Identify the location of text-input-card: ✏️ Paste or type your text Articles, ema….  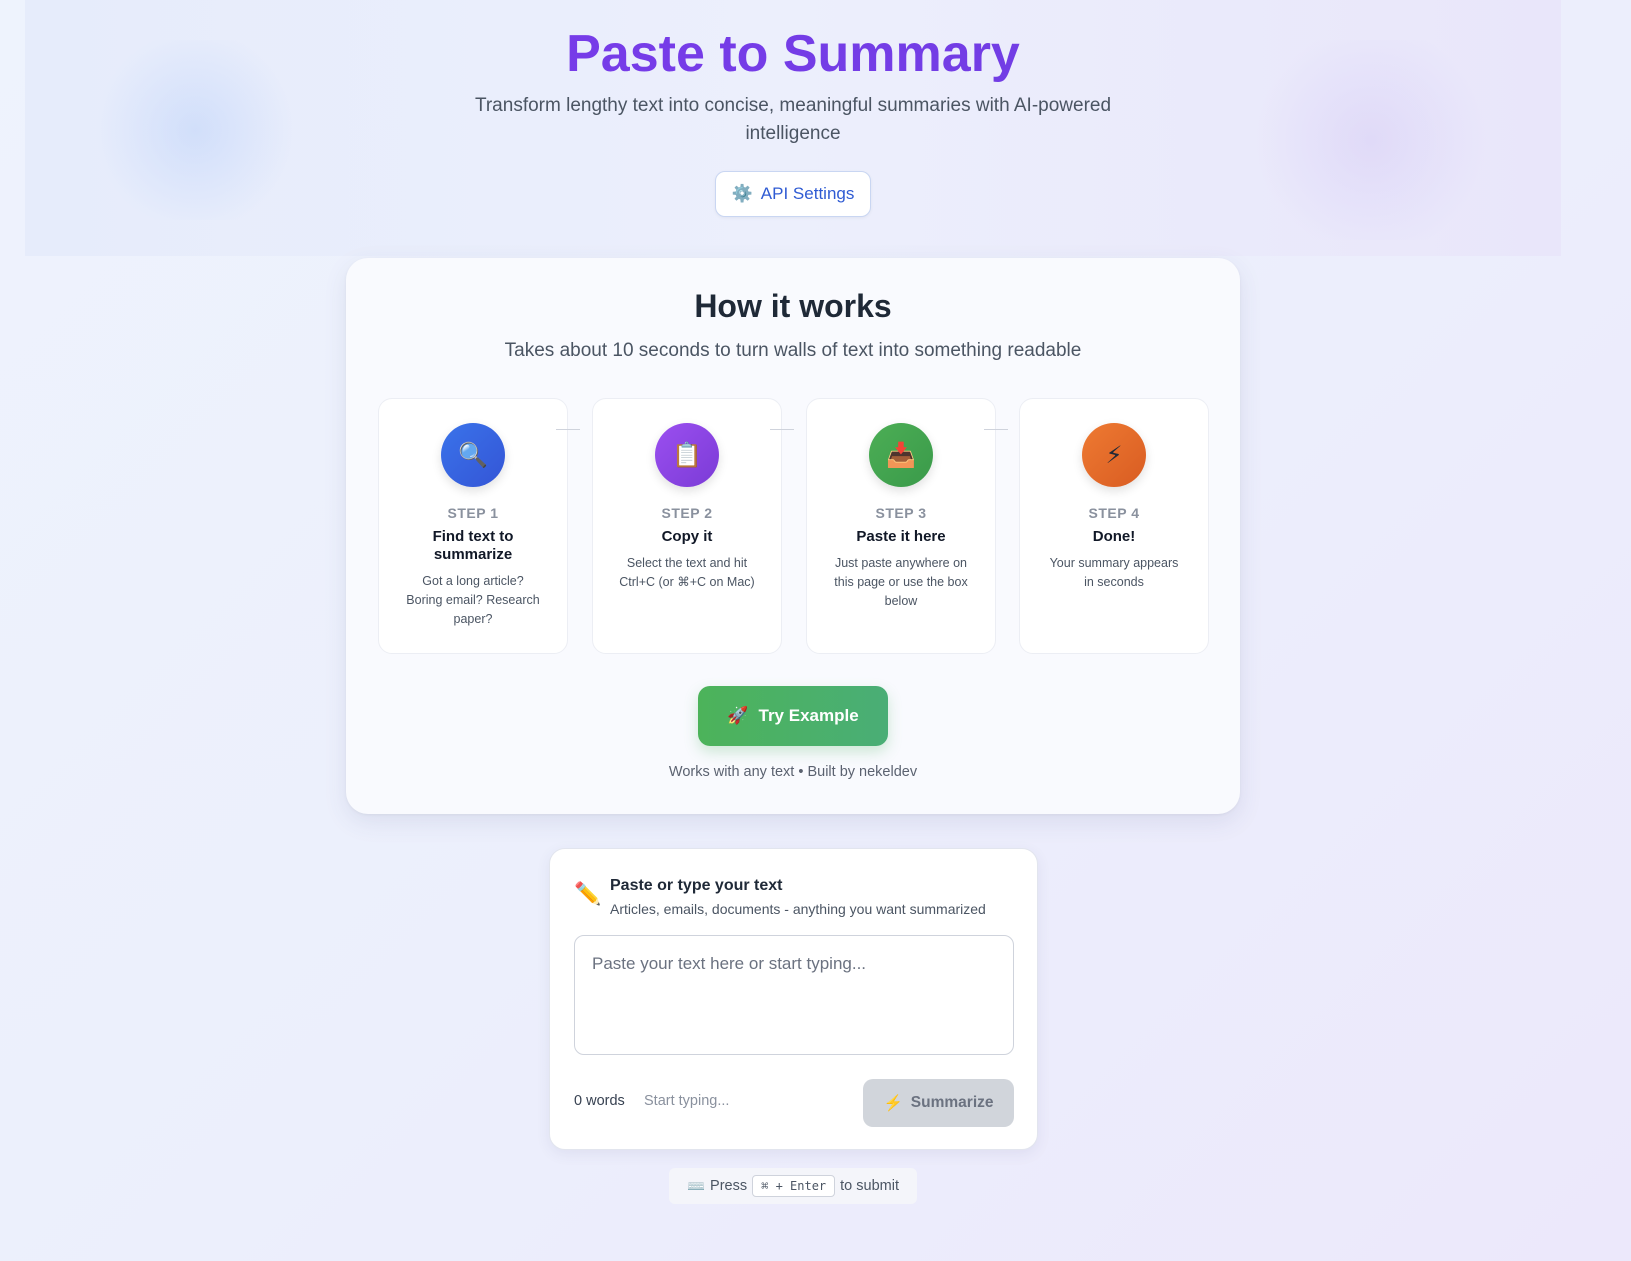
(793, 999).